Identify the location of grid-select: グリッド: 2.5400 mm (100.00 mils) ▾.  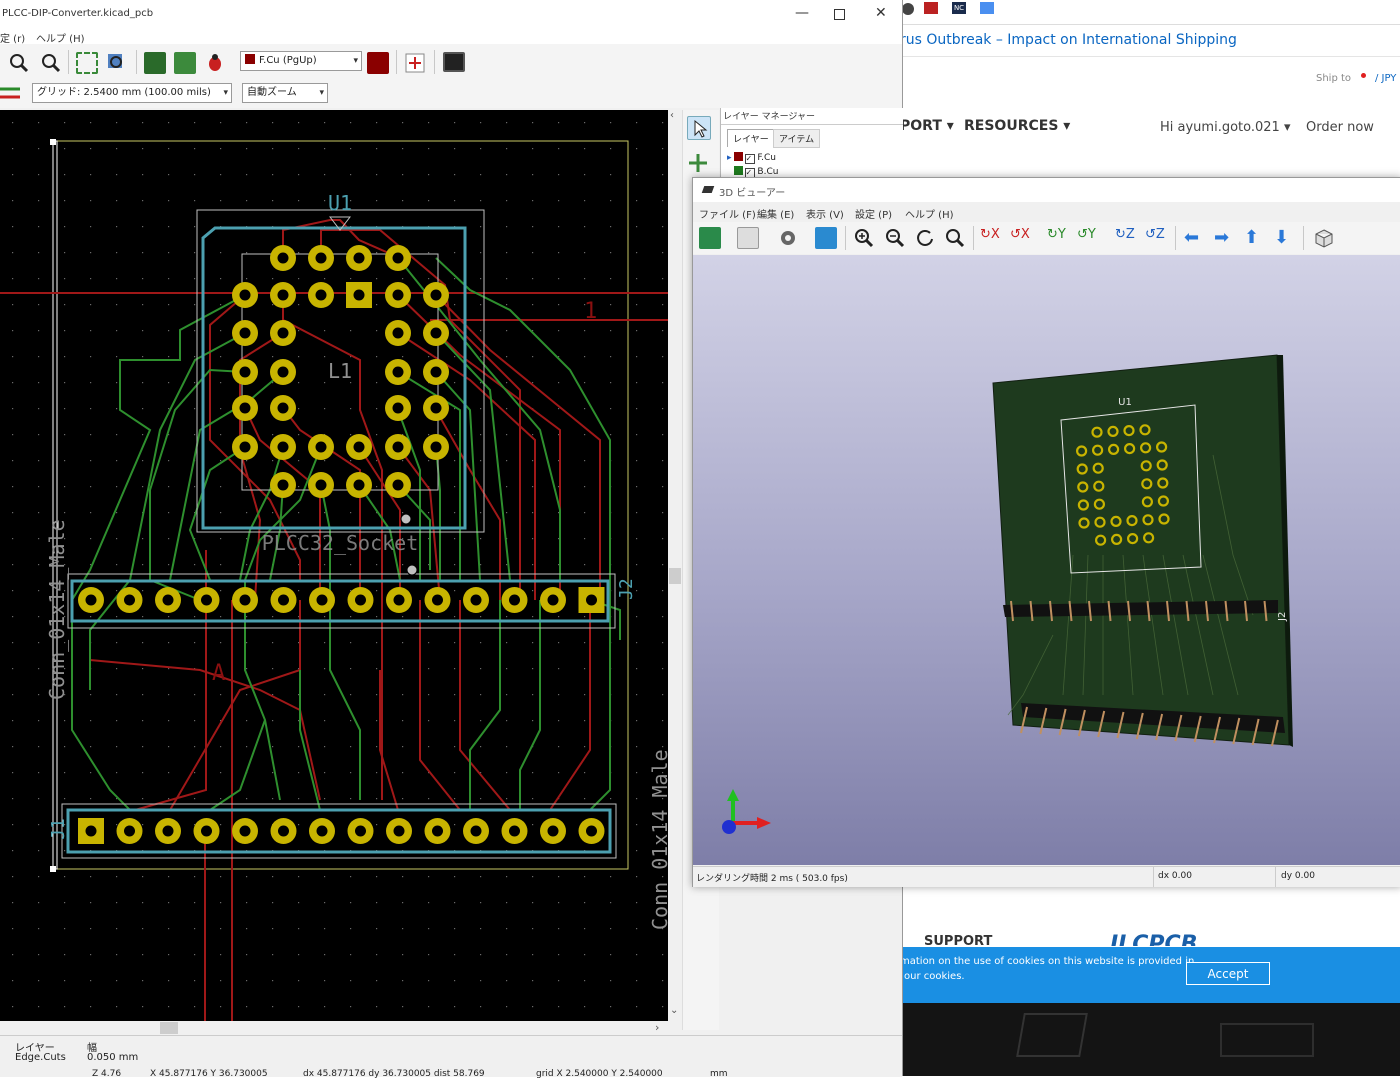
(132, 93).